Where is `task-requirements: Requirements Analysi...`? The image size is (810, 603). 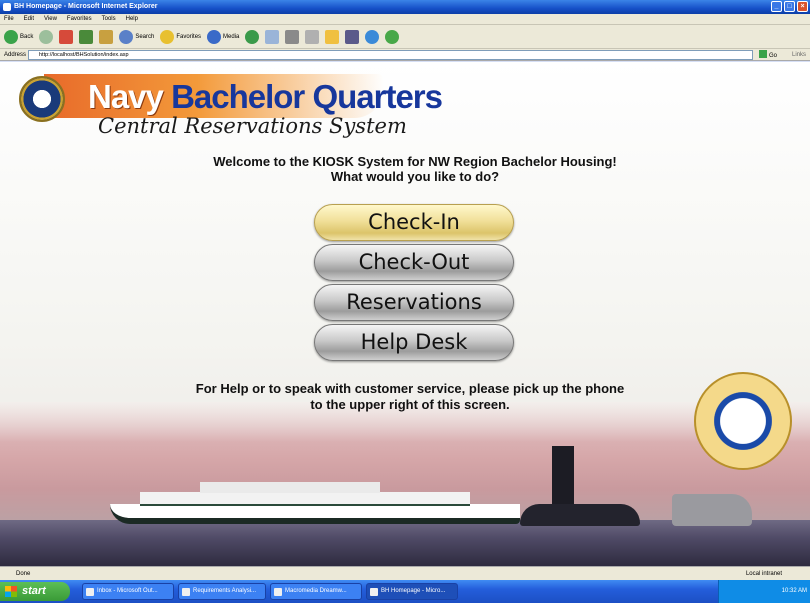
task-requirements: Requirements Analysi... is located at coordinates (222, 591).